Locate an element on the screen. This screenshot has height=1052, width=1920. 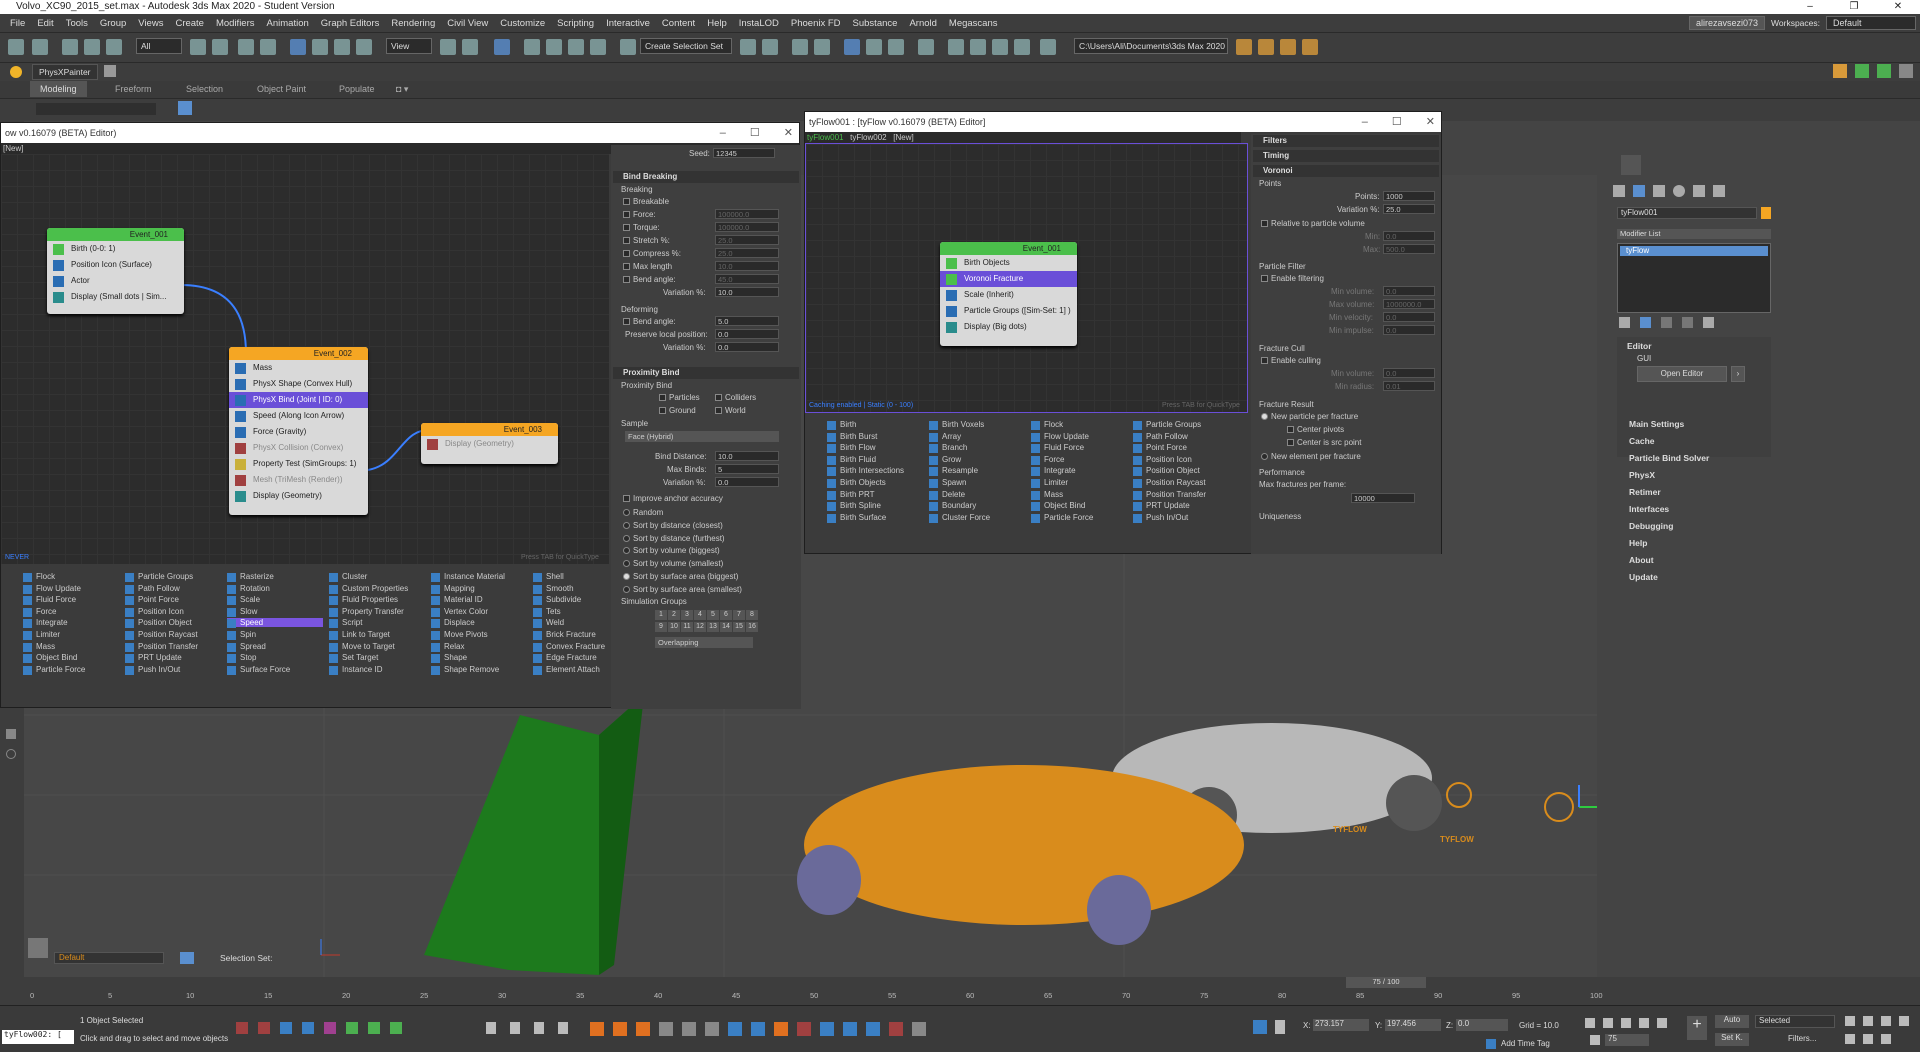
ribbon-toggle-icon is located at coordinates (852, 47).